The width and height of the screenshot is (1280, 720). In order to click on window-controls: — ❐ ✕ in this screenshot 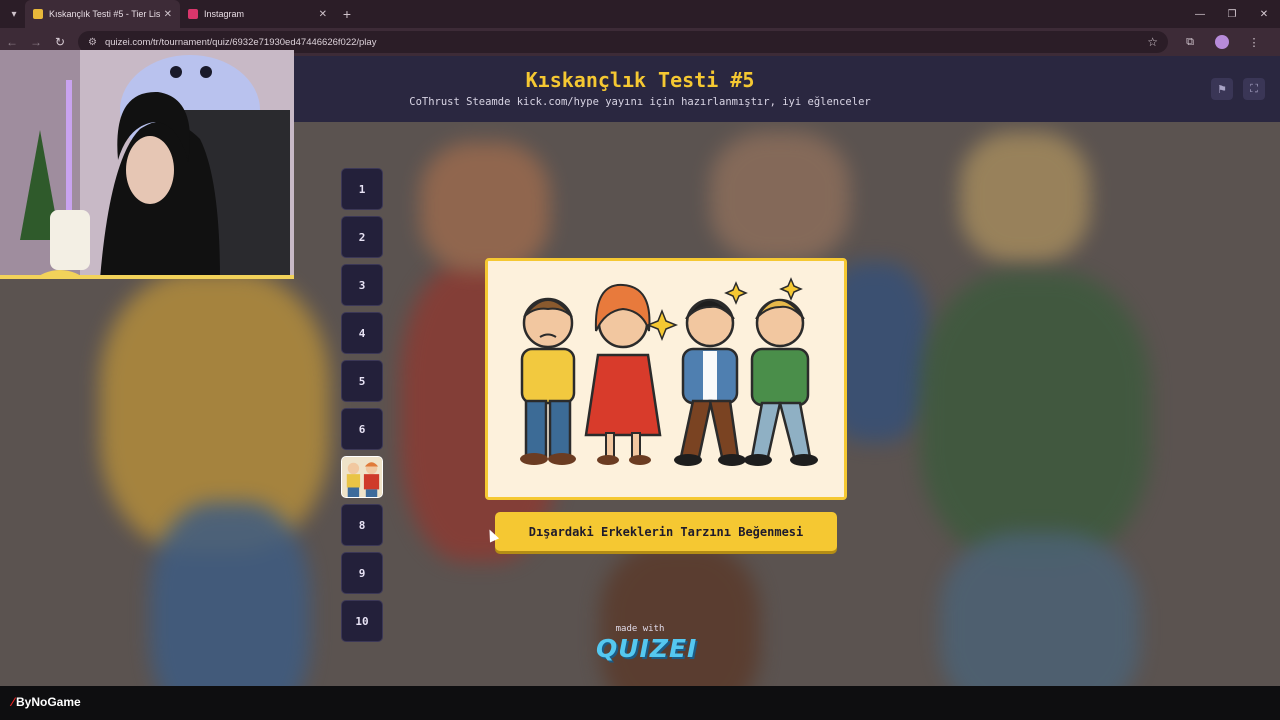, I will do `click(1232, 14)`.